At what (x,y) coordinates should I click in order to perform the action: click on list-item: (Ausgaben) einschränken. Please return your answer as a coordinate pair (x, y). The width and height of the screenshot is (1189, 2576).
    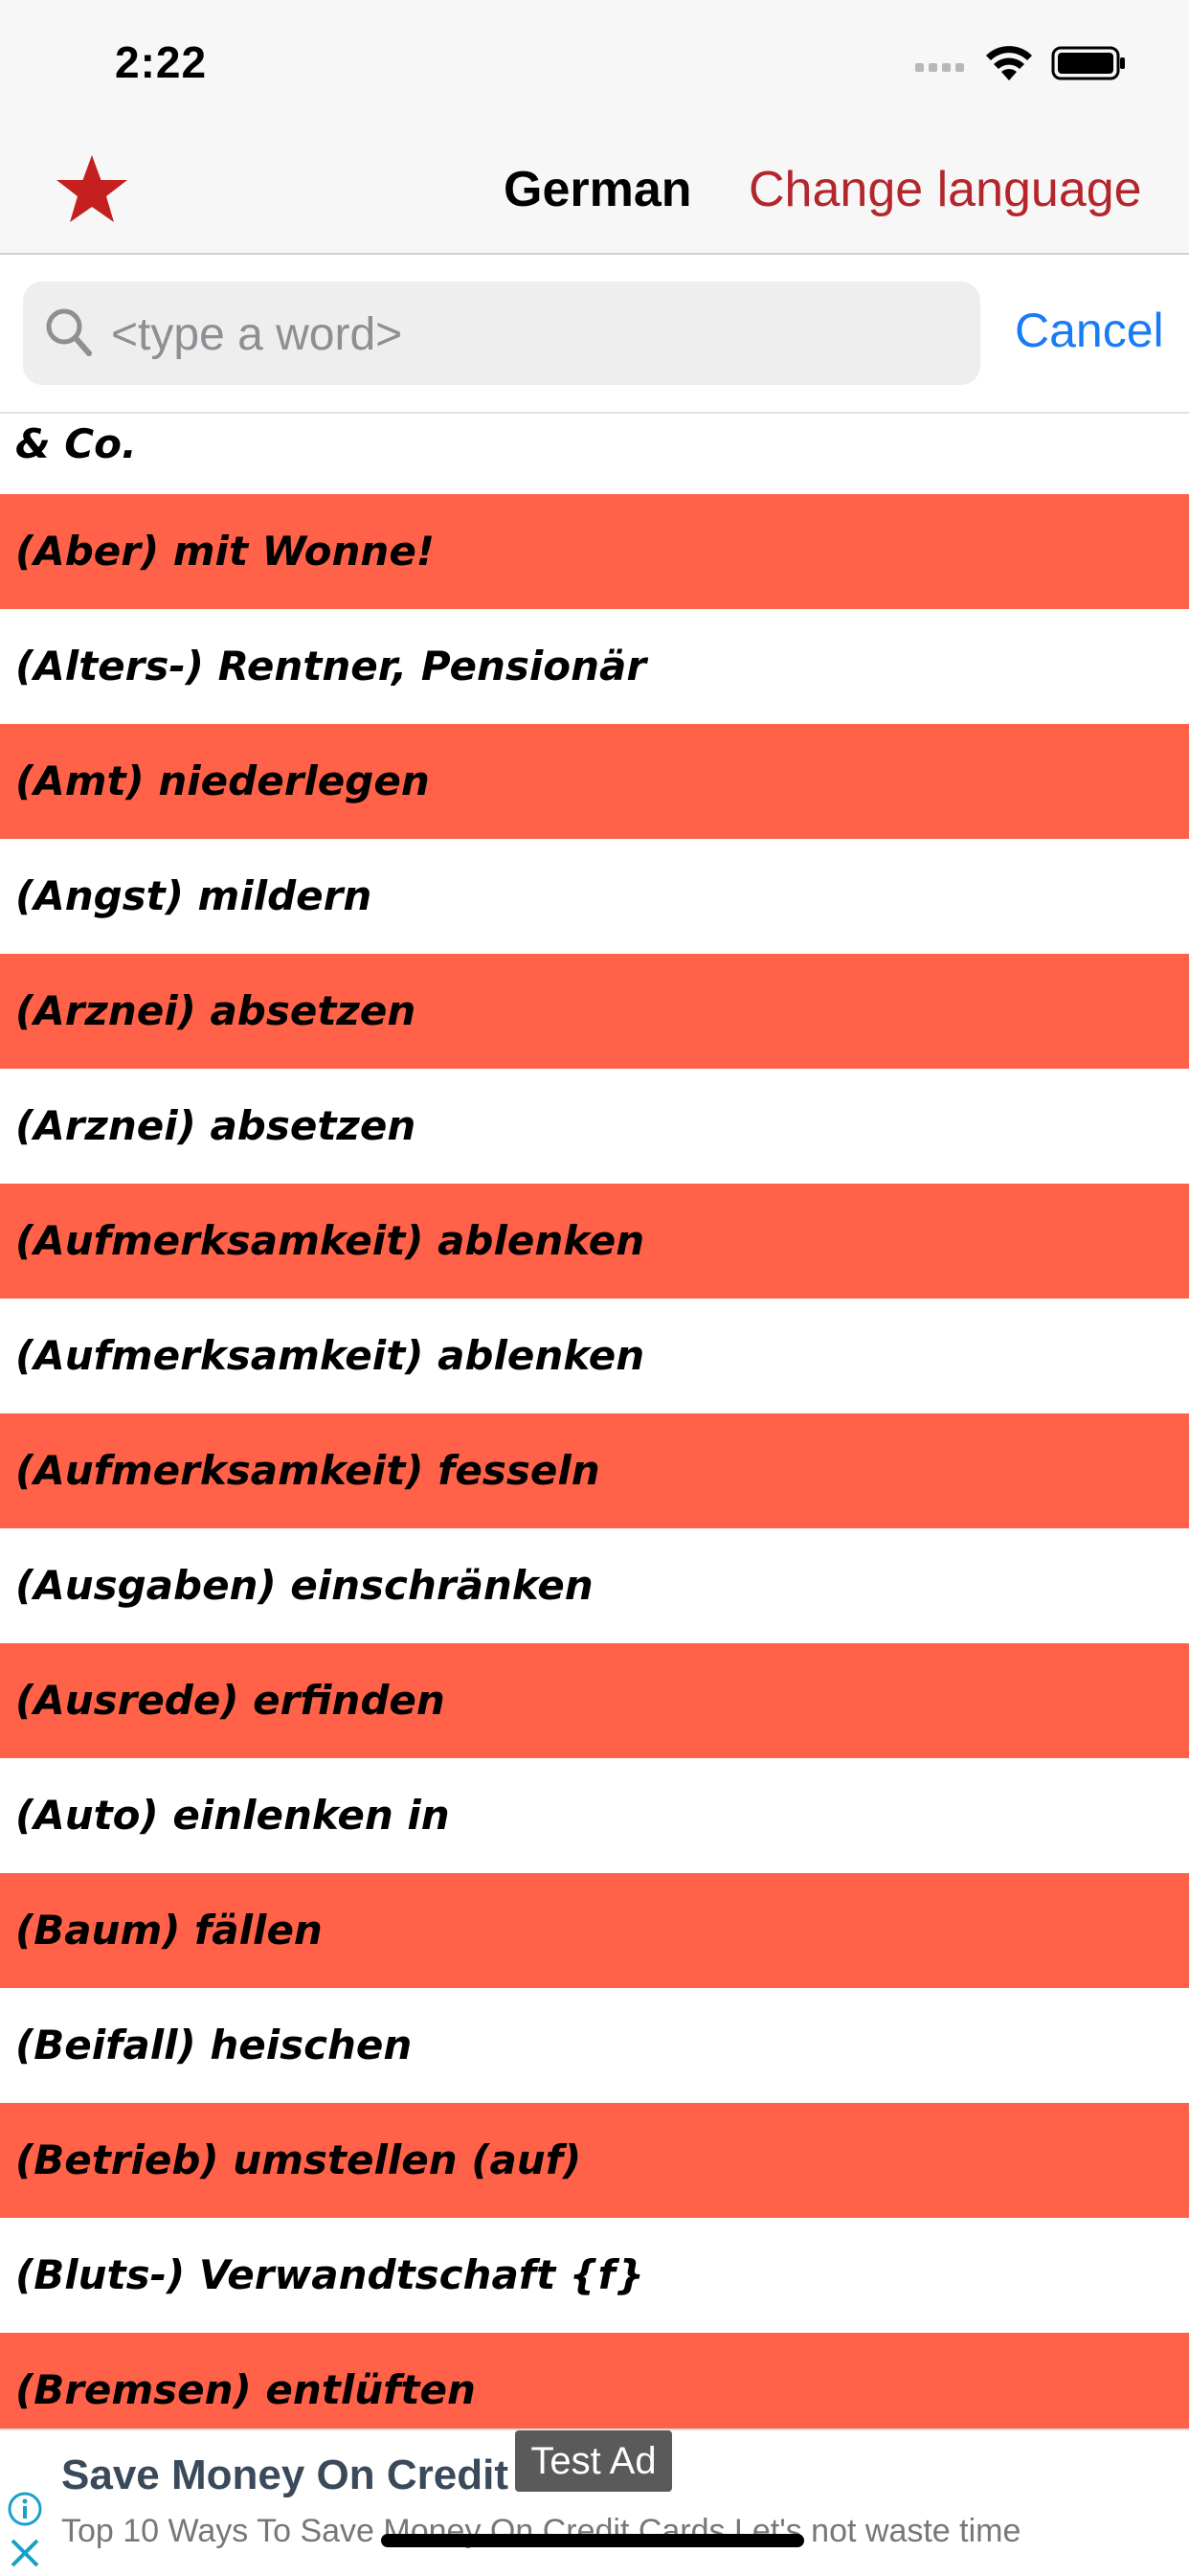
    Looking at the image, I should click on (594, 1585).